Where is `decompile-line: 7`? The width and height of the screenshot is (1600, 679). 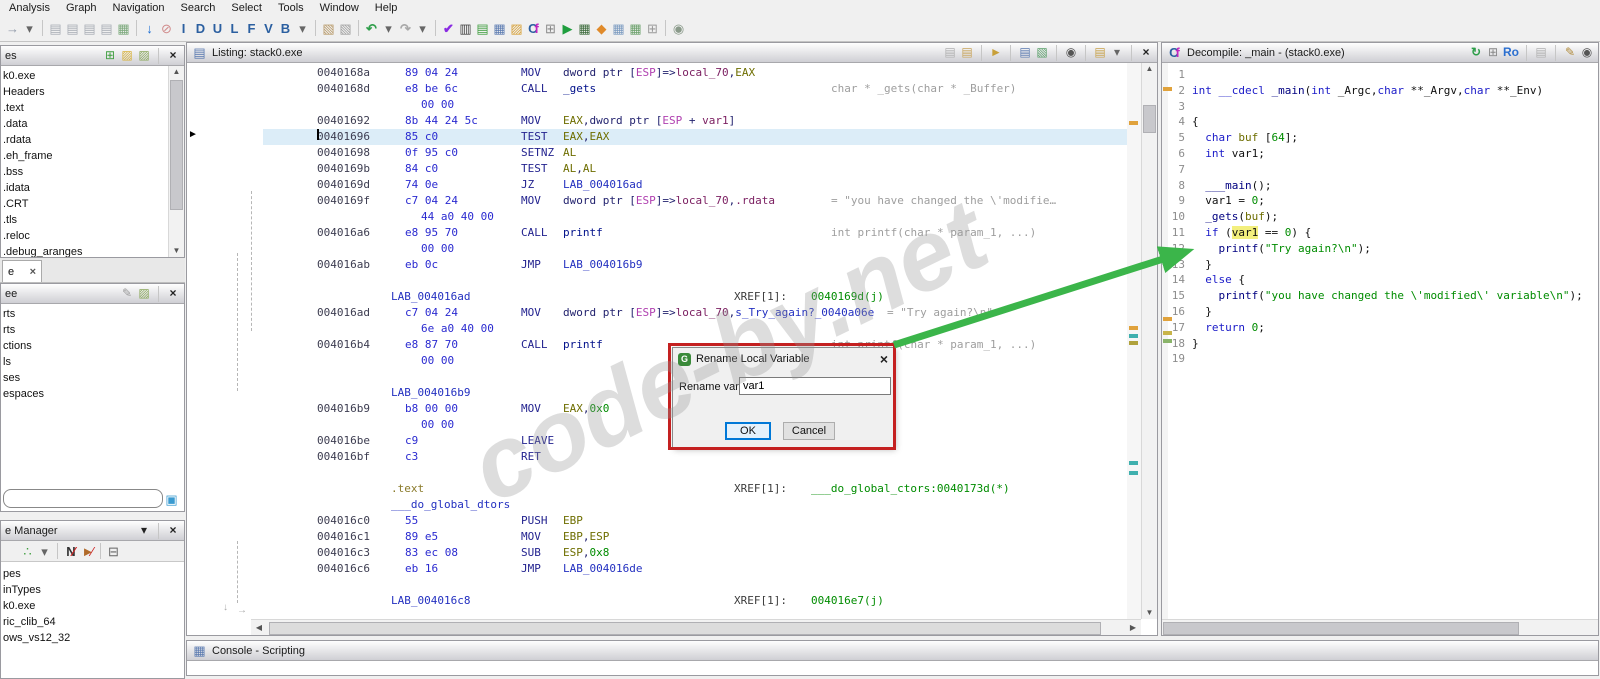 decompile-line: 7 is located at coordinates (1382, 170).